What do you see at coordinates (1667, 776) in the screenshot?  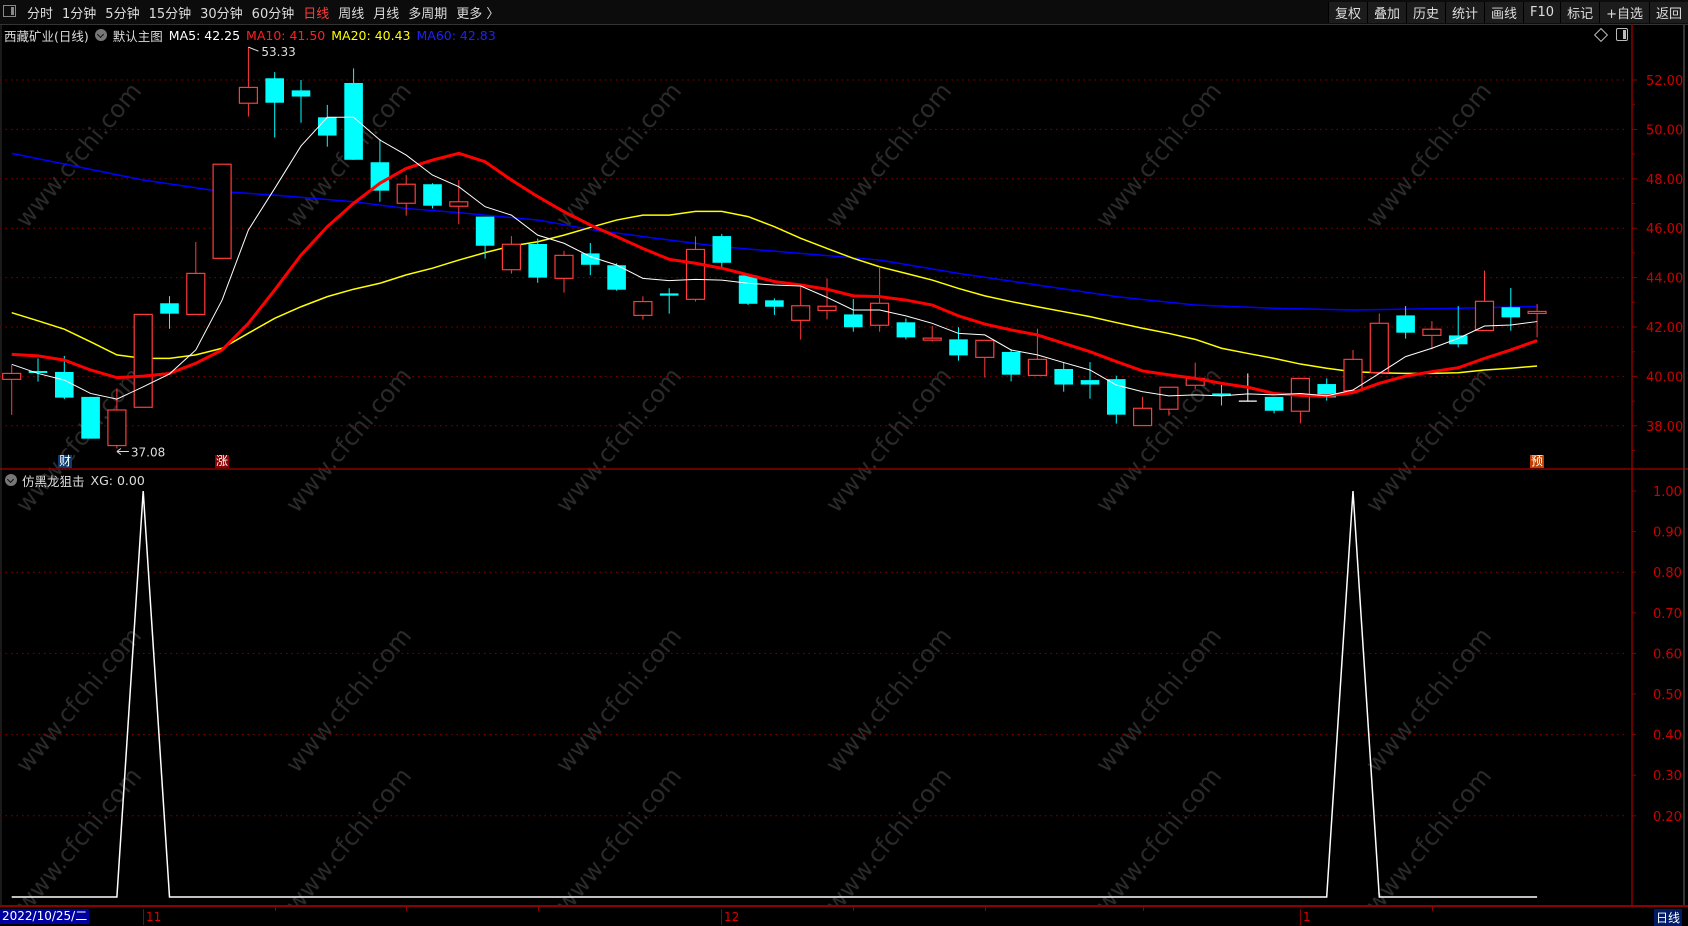 I see `indicator-y-tick-label: 0.30` at bounding box center [1667, 776].